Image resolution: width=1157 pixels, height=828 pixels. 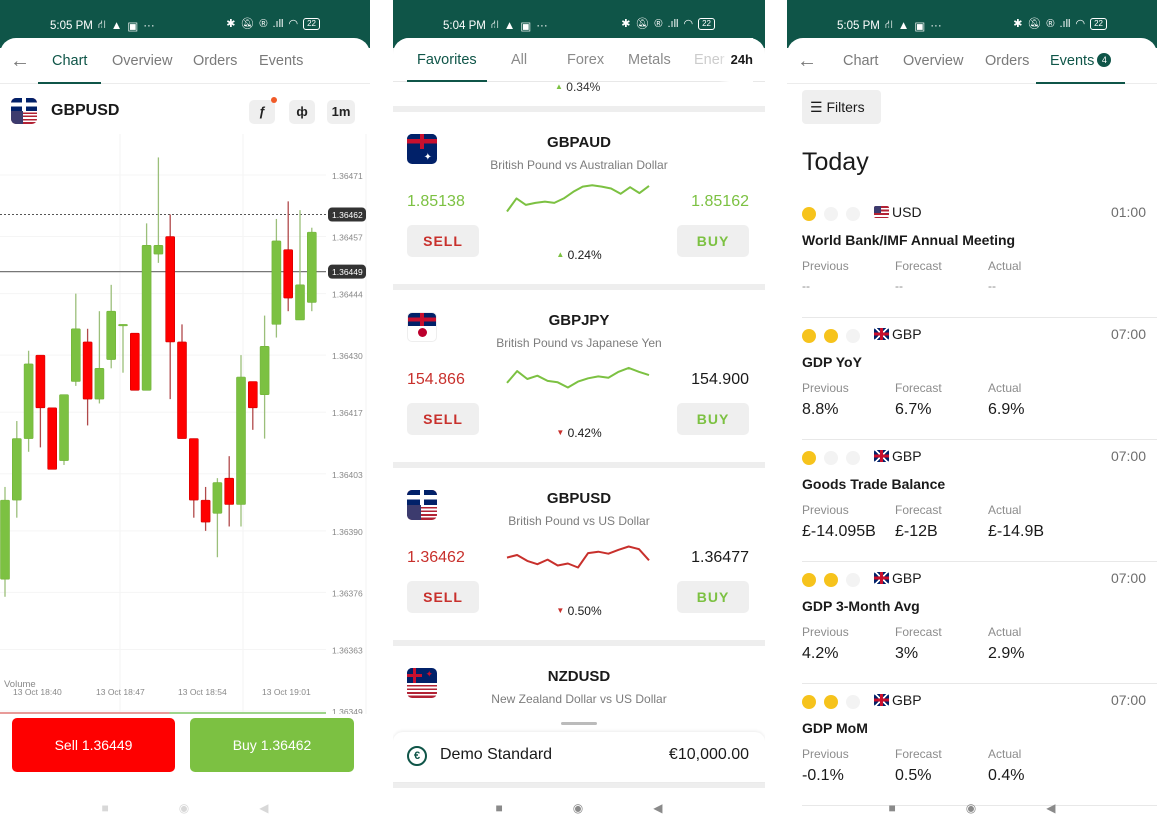 I want to click on y-tick-label: 1.36349, so click(x=347, y=710).